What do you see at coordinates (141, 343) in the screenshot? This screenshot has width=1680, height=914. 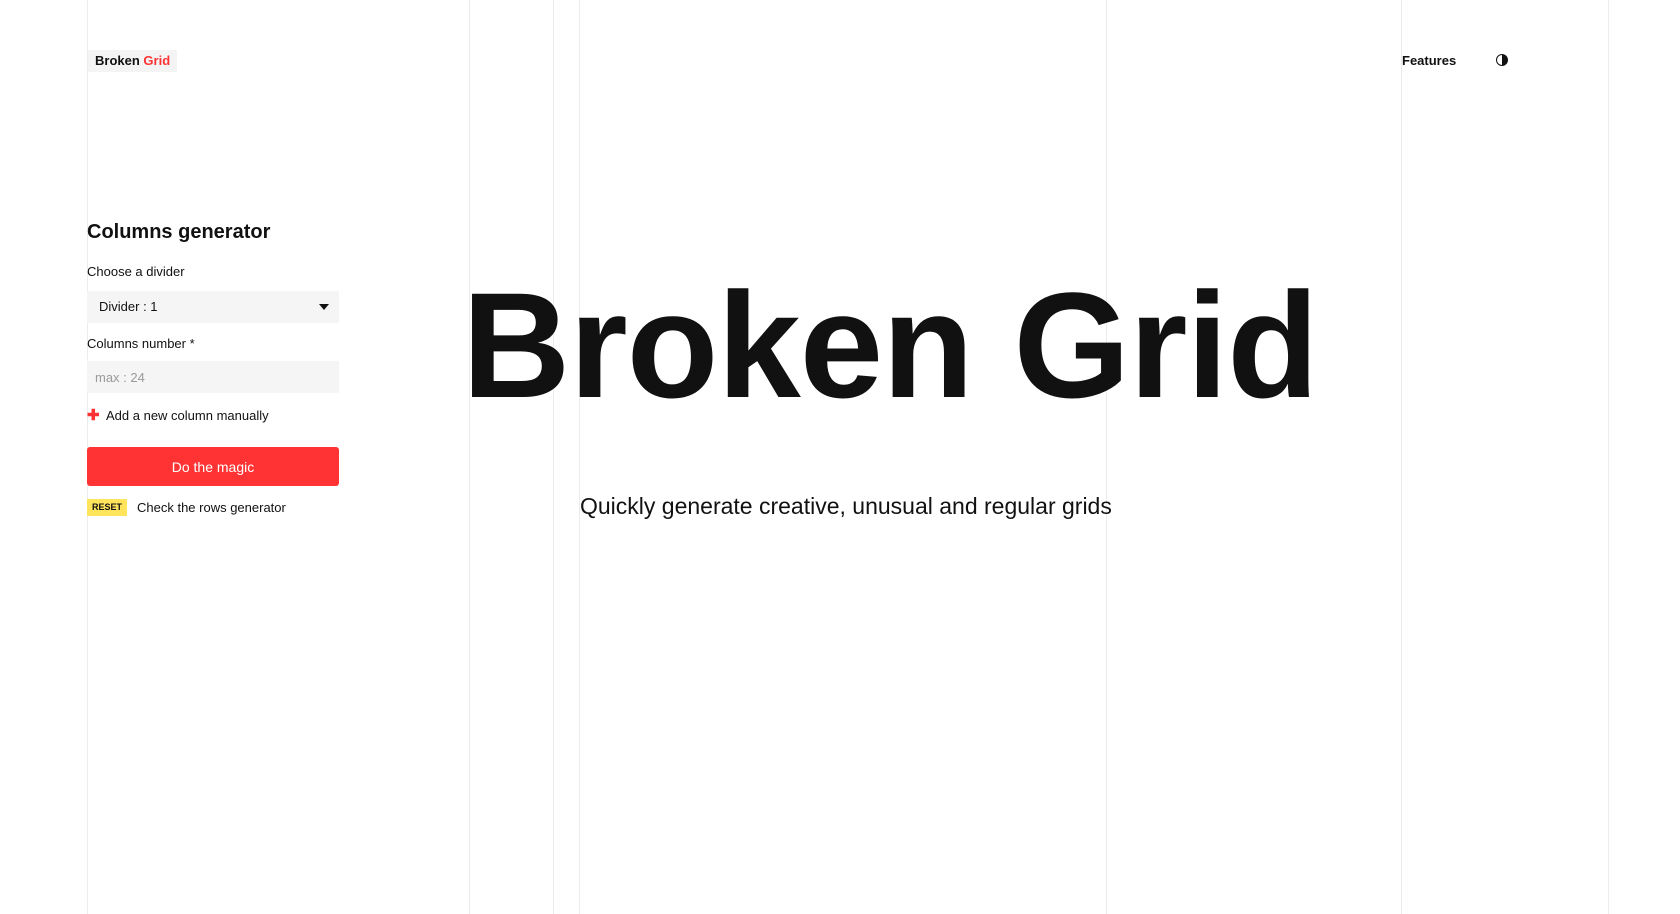 I see `columns-number-label: Columns number *` at bounding box center [141, 343].